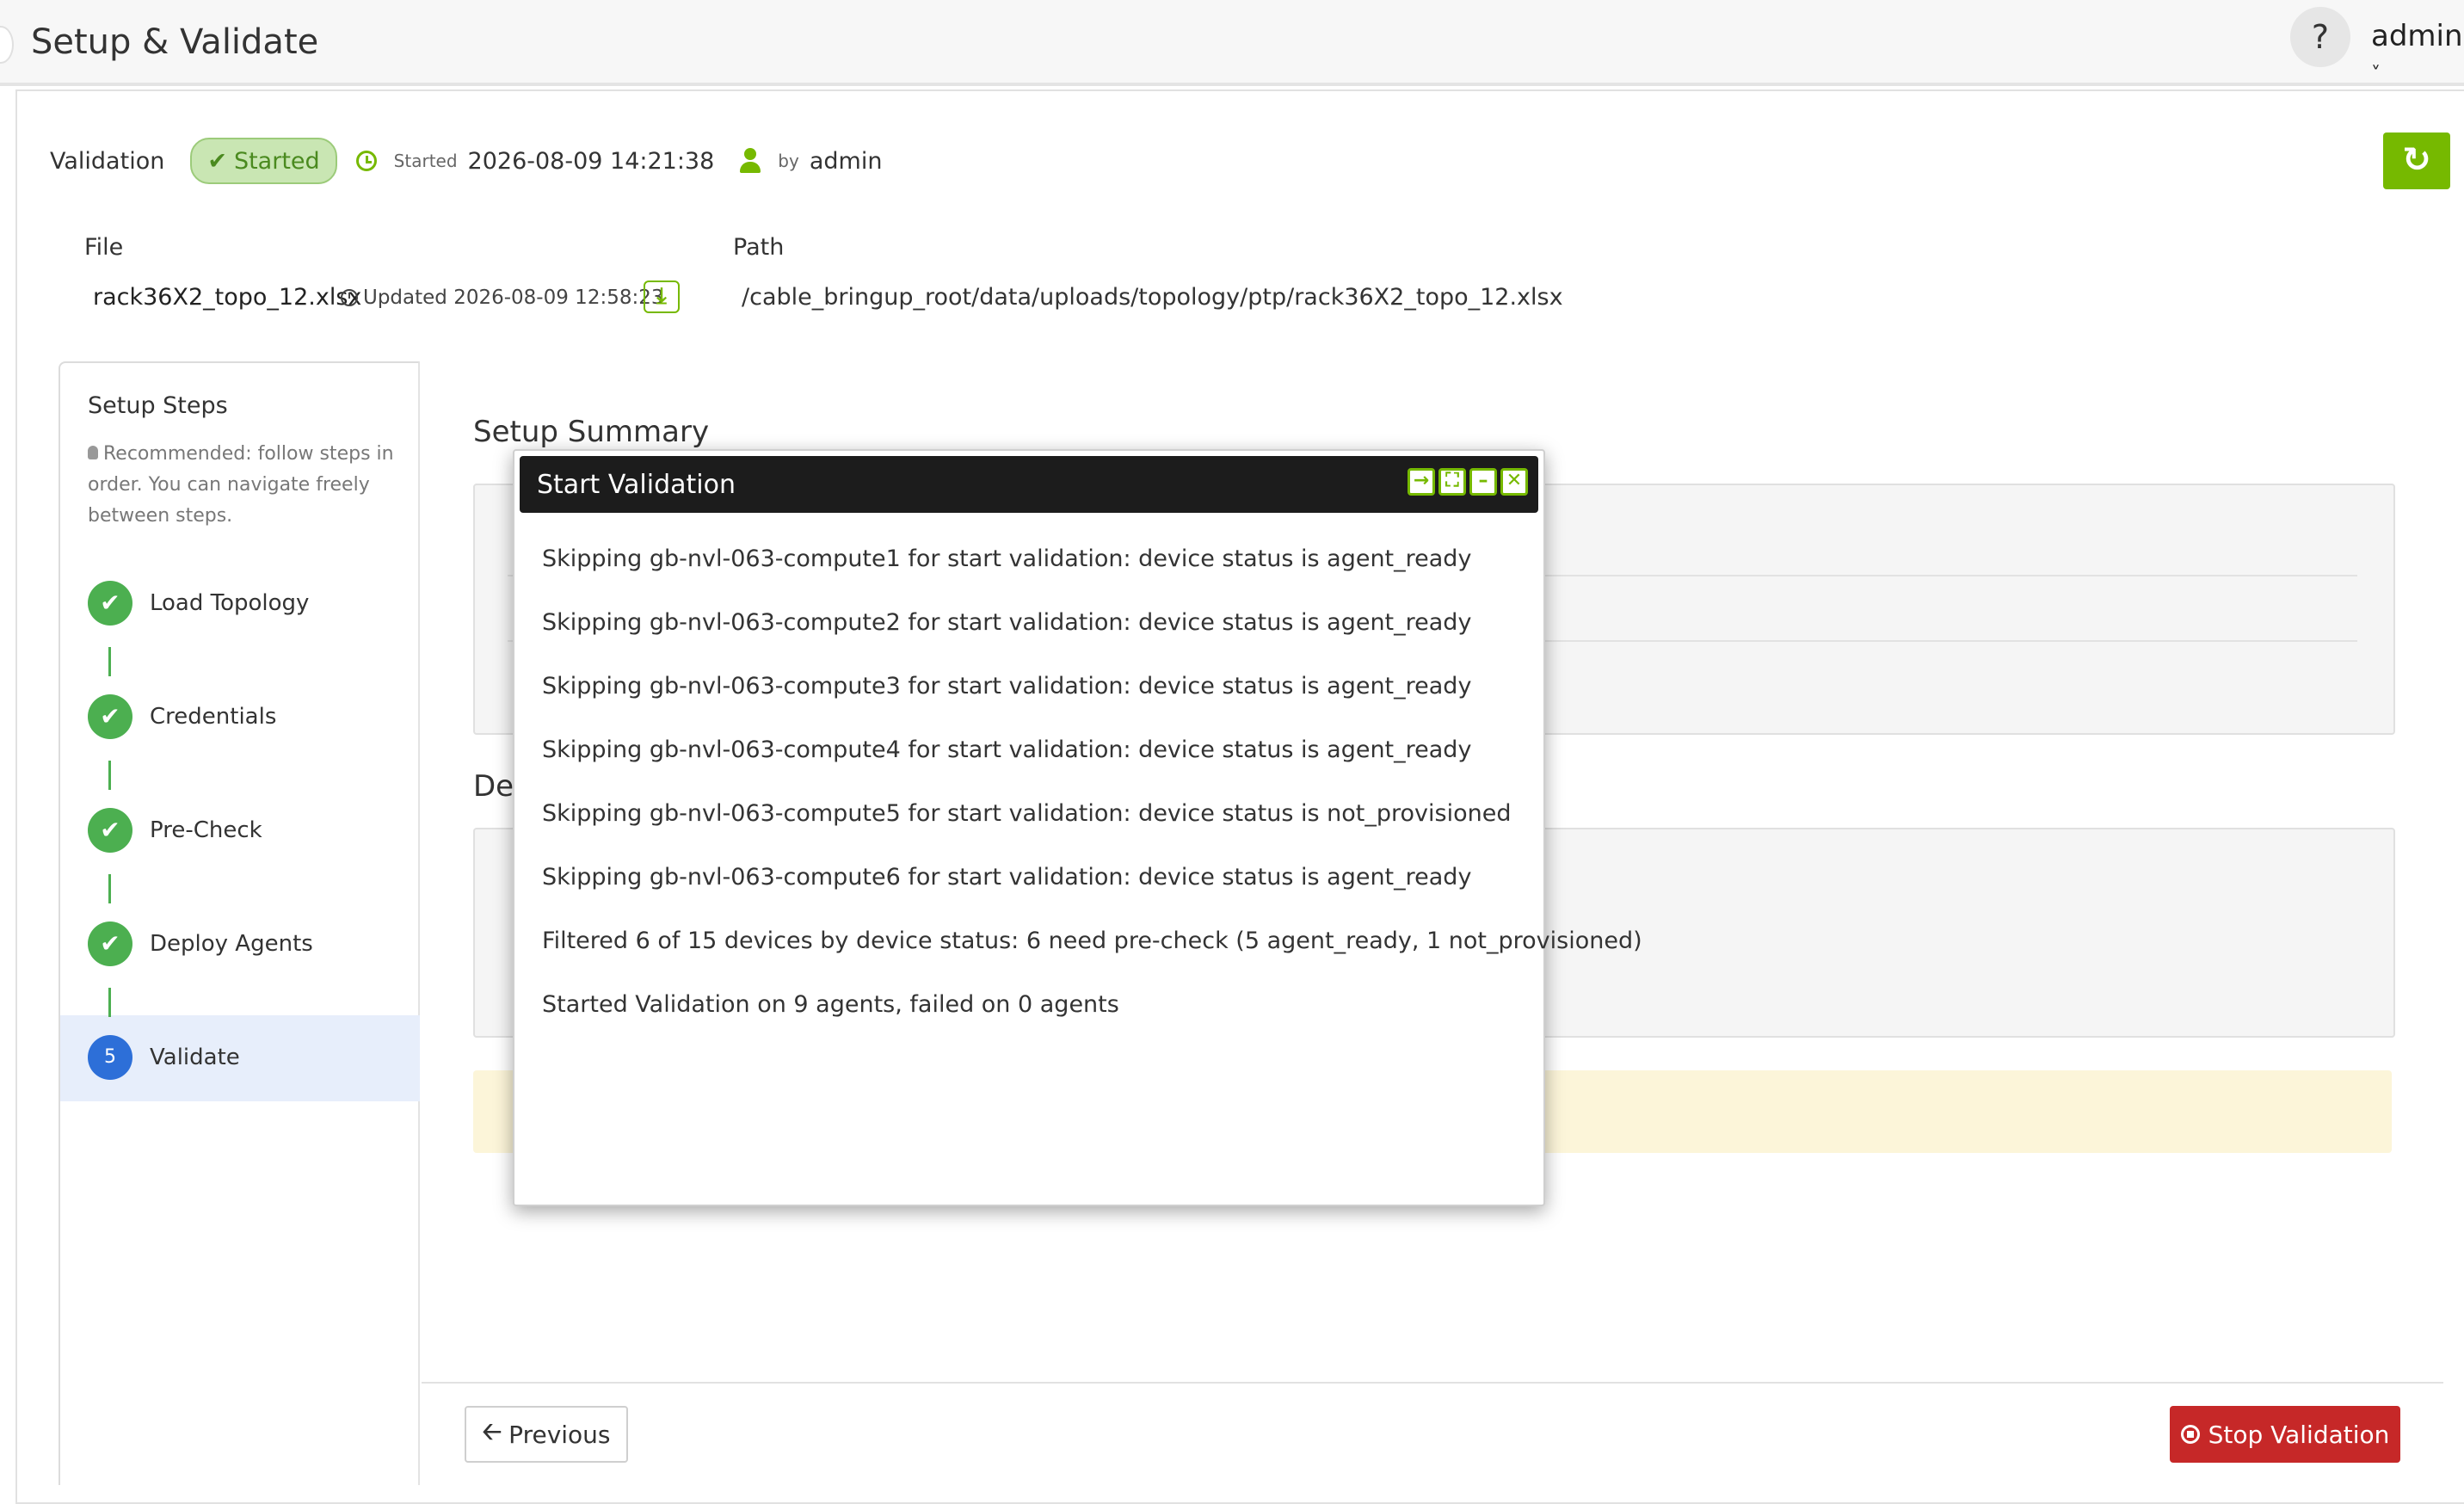 The width and height of the screenshot is (2464, 1504). I want to click on file-updated-text: Updated 2026-08-09 12:58:23, so click(513, 298).